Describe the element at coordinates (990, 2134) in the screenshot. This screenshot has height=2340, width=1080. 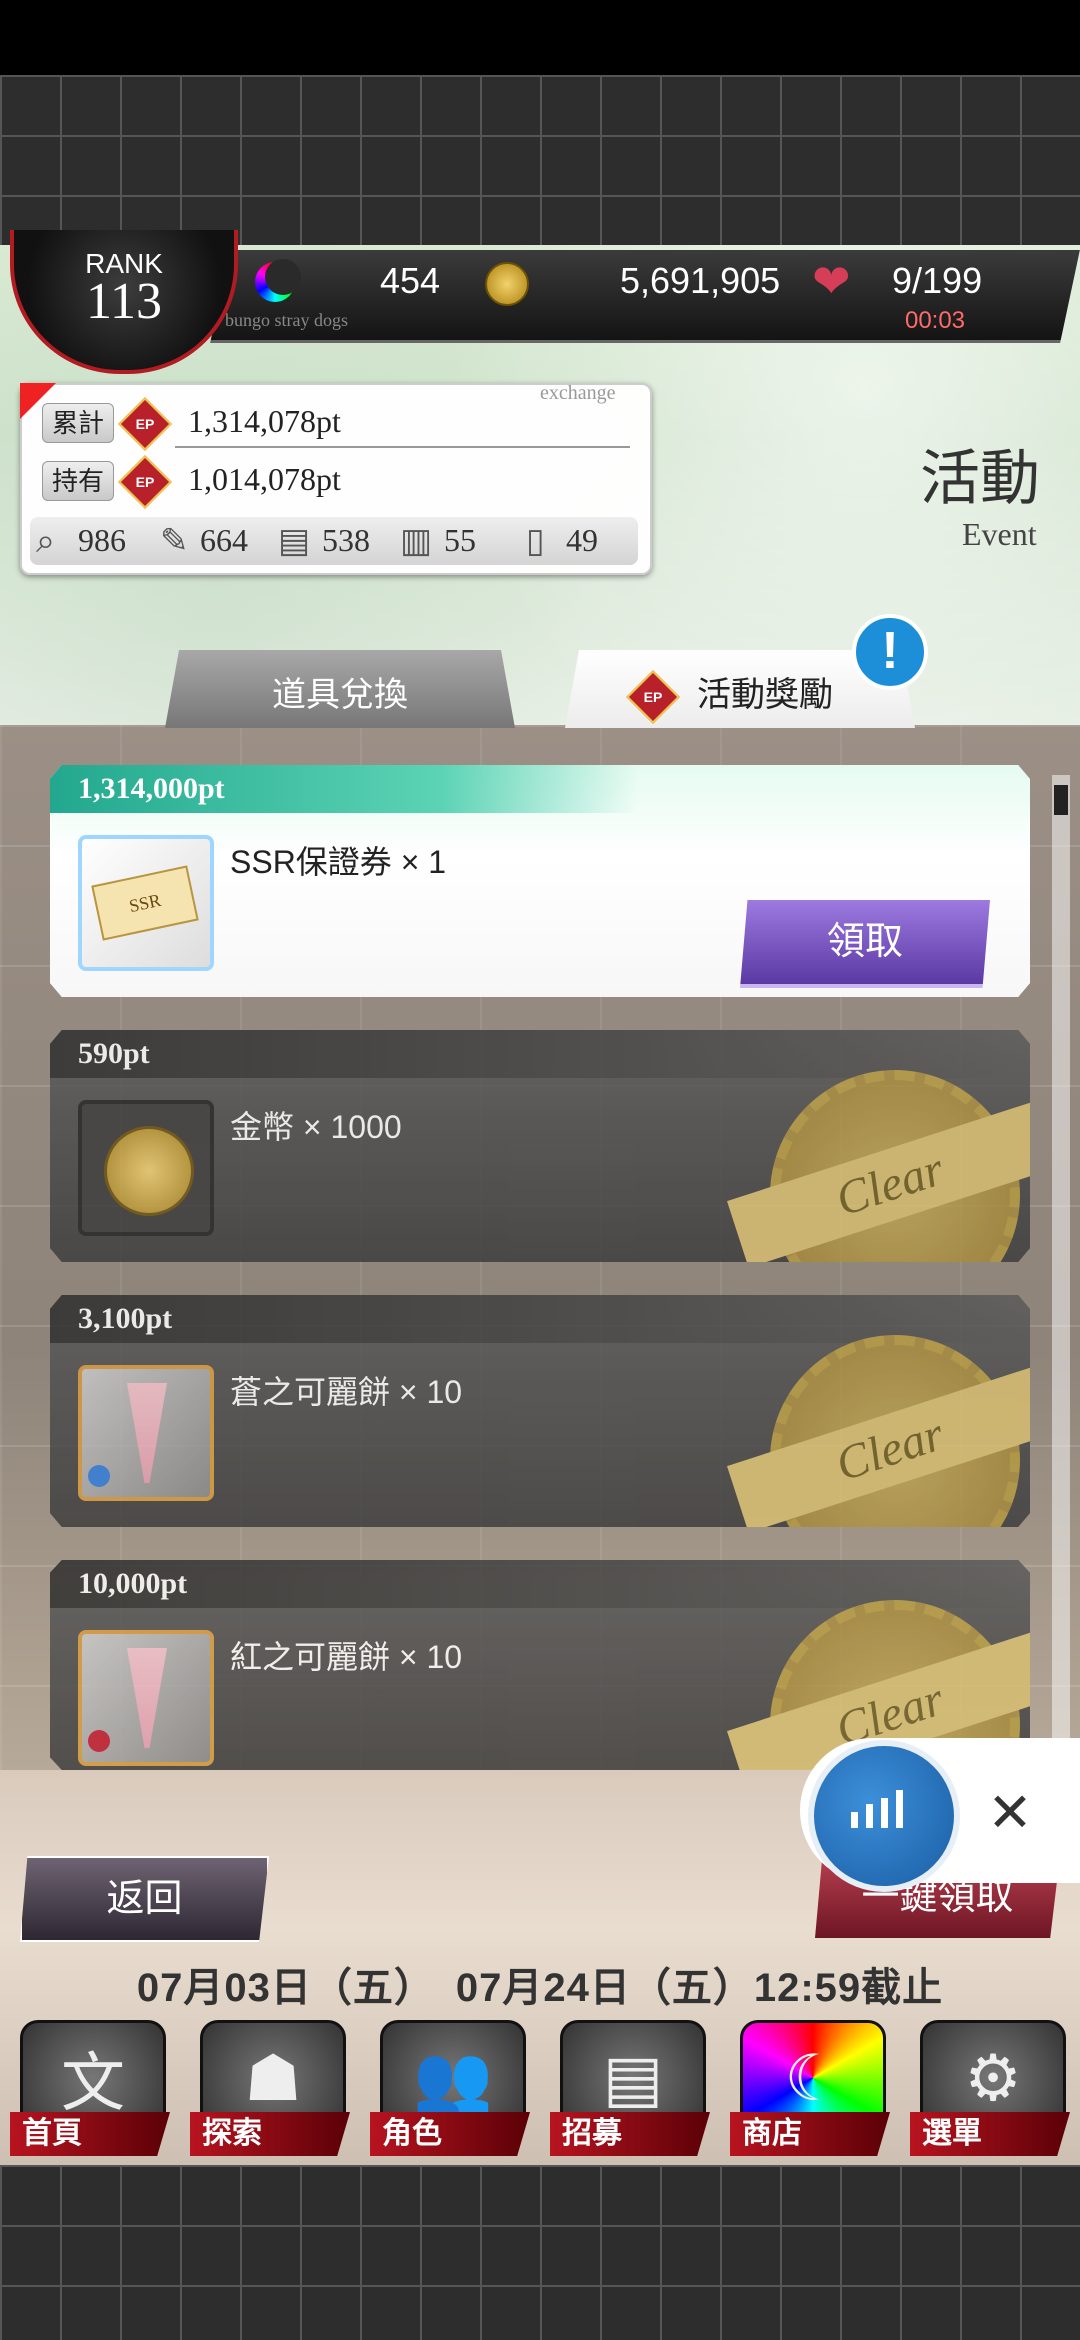
I see `nav-menu-label: 選單` at that location.